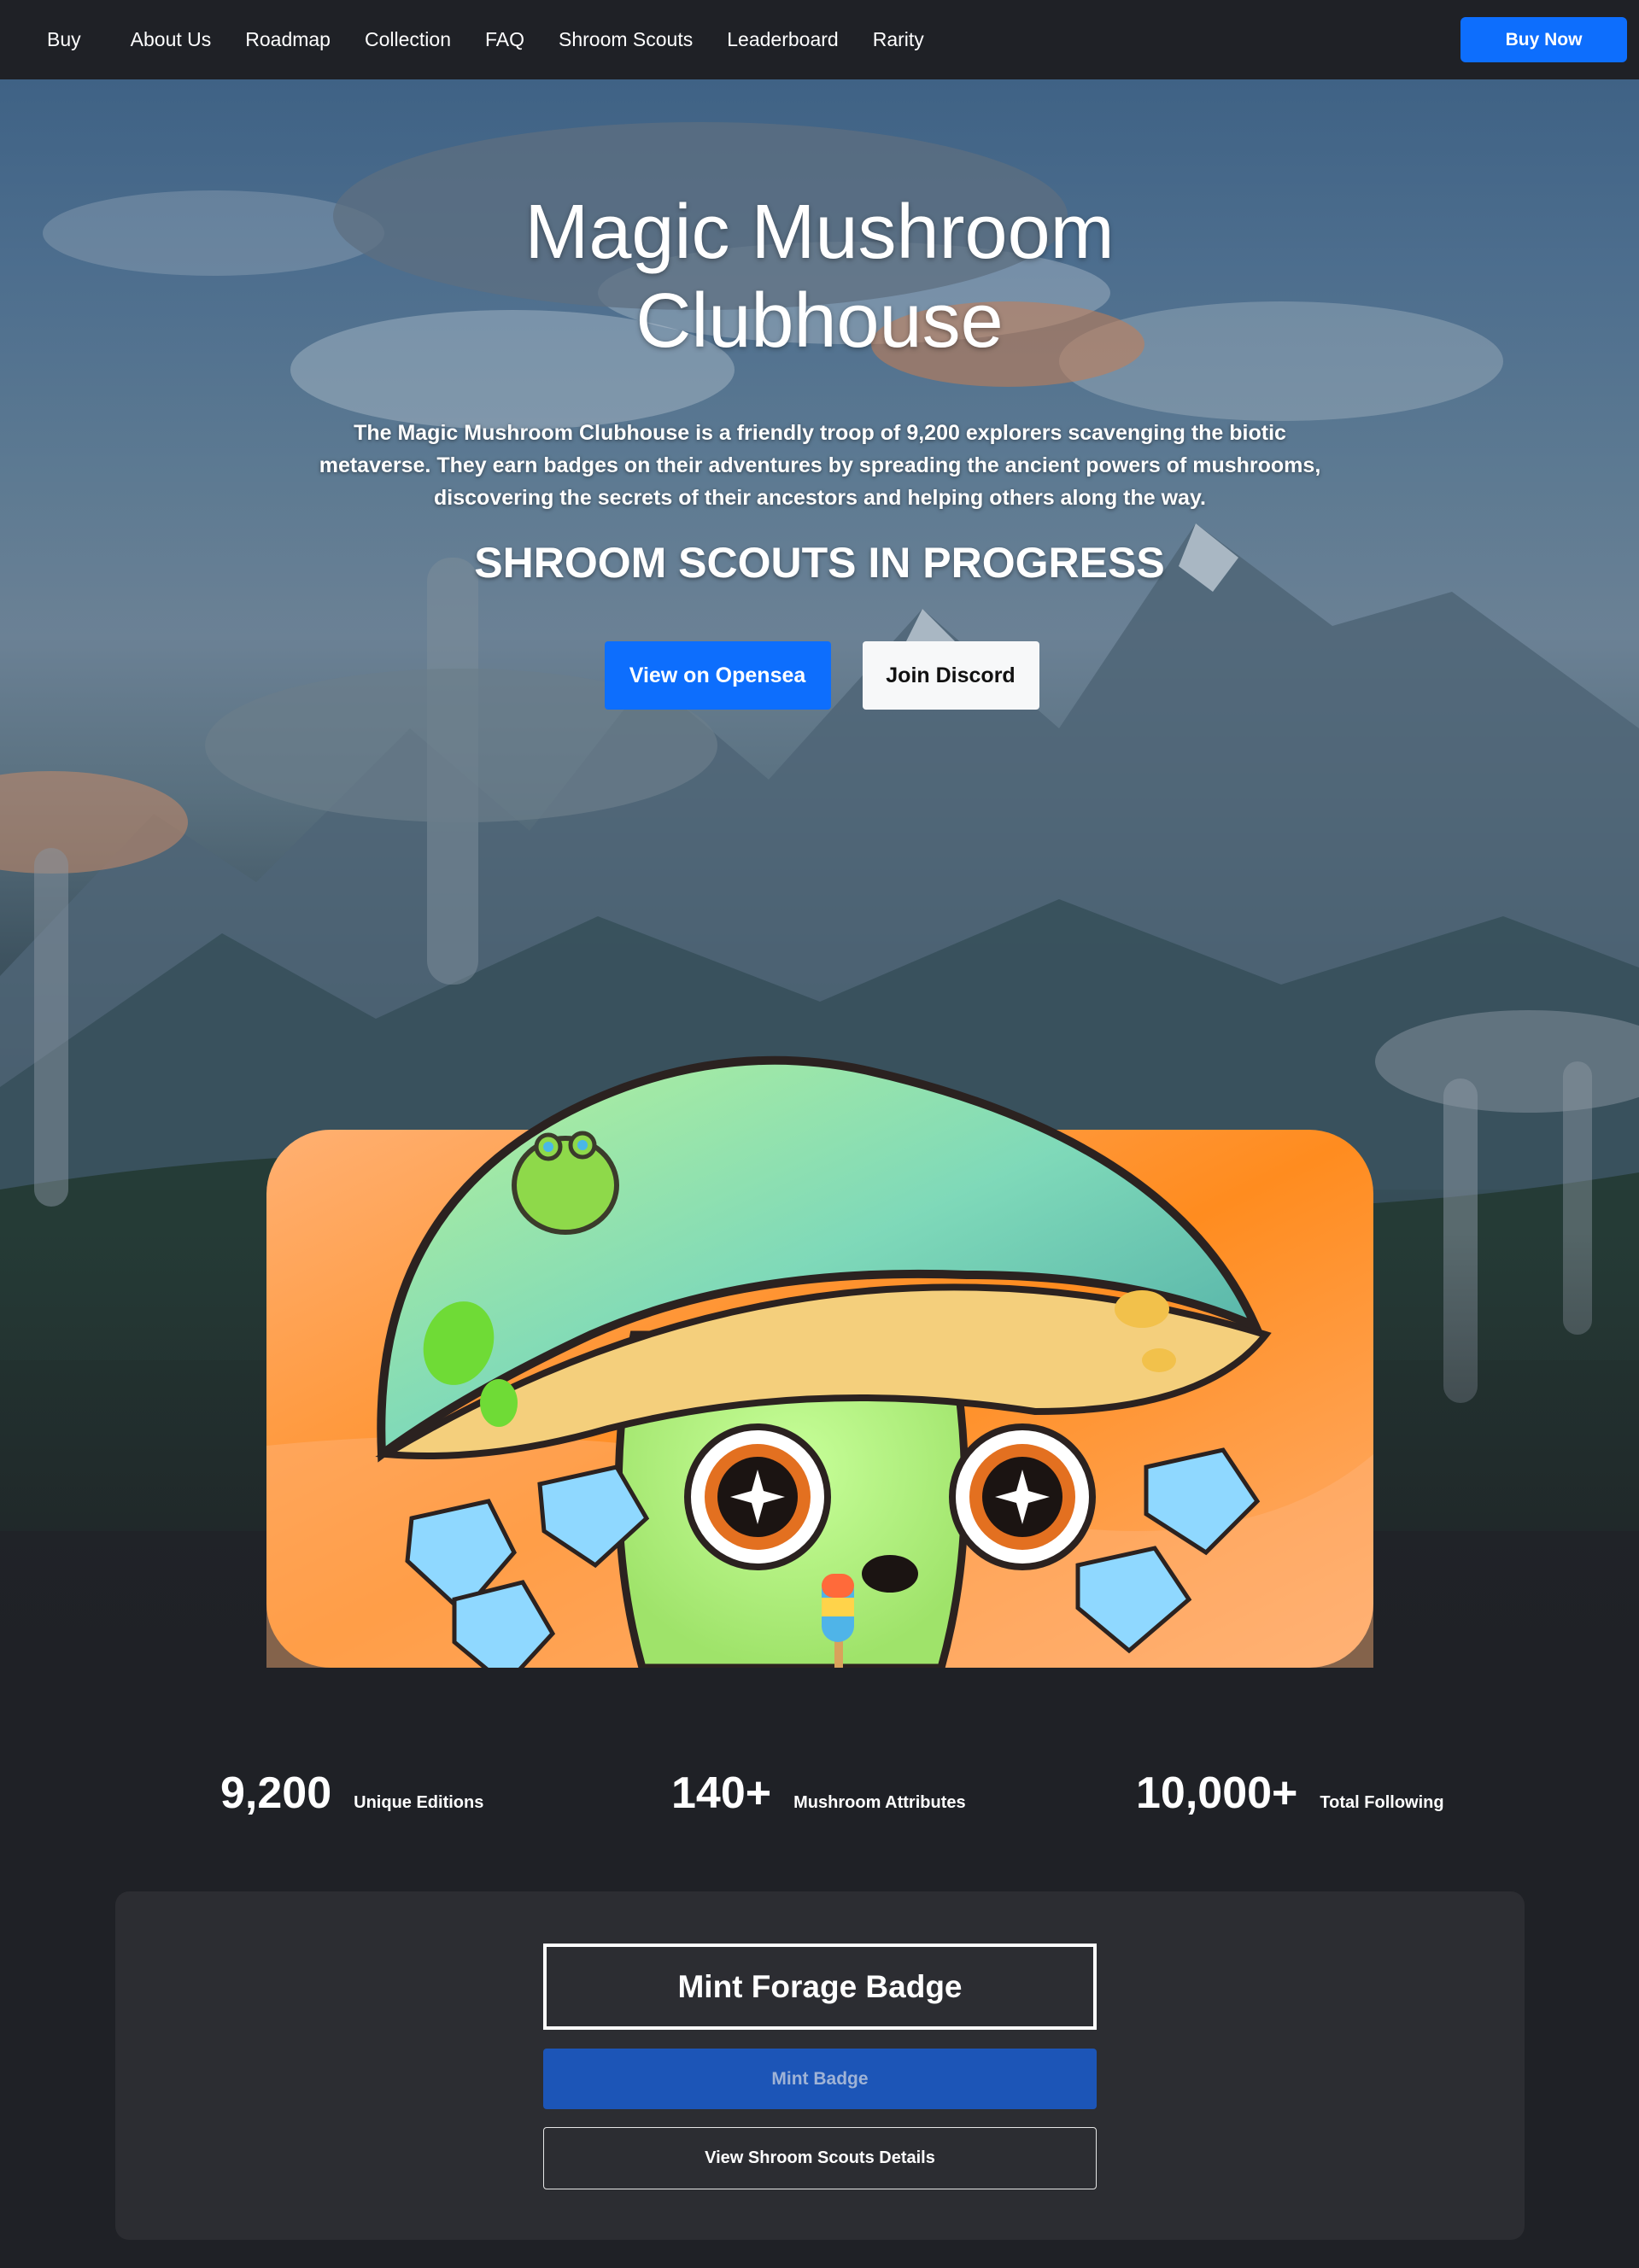 This screenshot has width=1639, height=2268. What do you see at coordinates (819, 232) in the screenshot?
I see `hero-title-line1: Magic Mushroom` at bounding box center [819, 232].